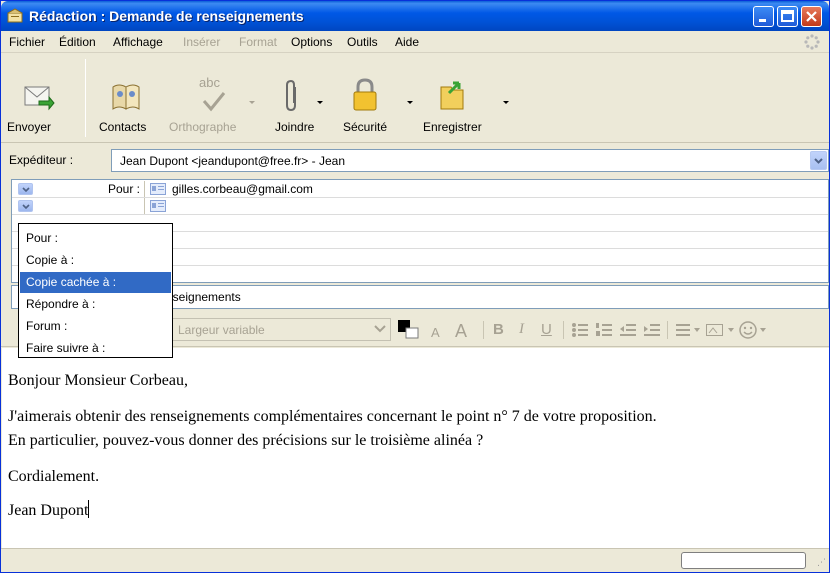  What do you see at coordinates (506, 102) in the screenshot?
I see `save-dropdown-icon` at bounding box center [506, 102].